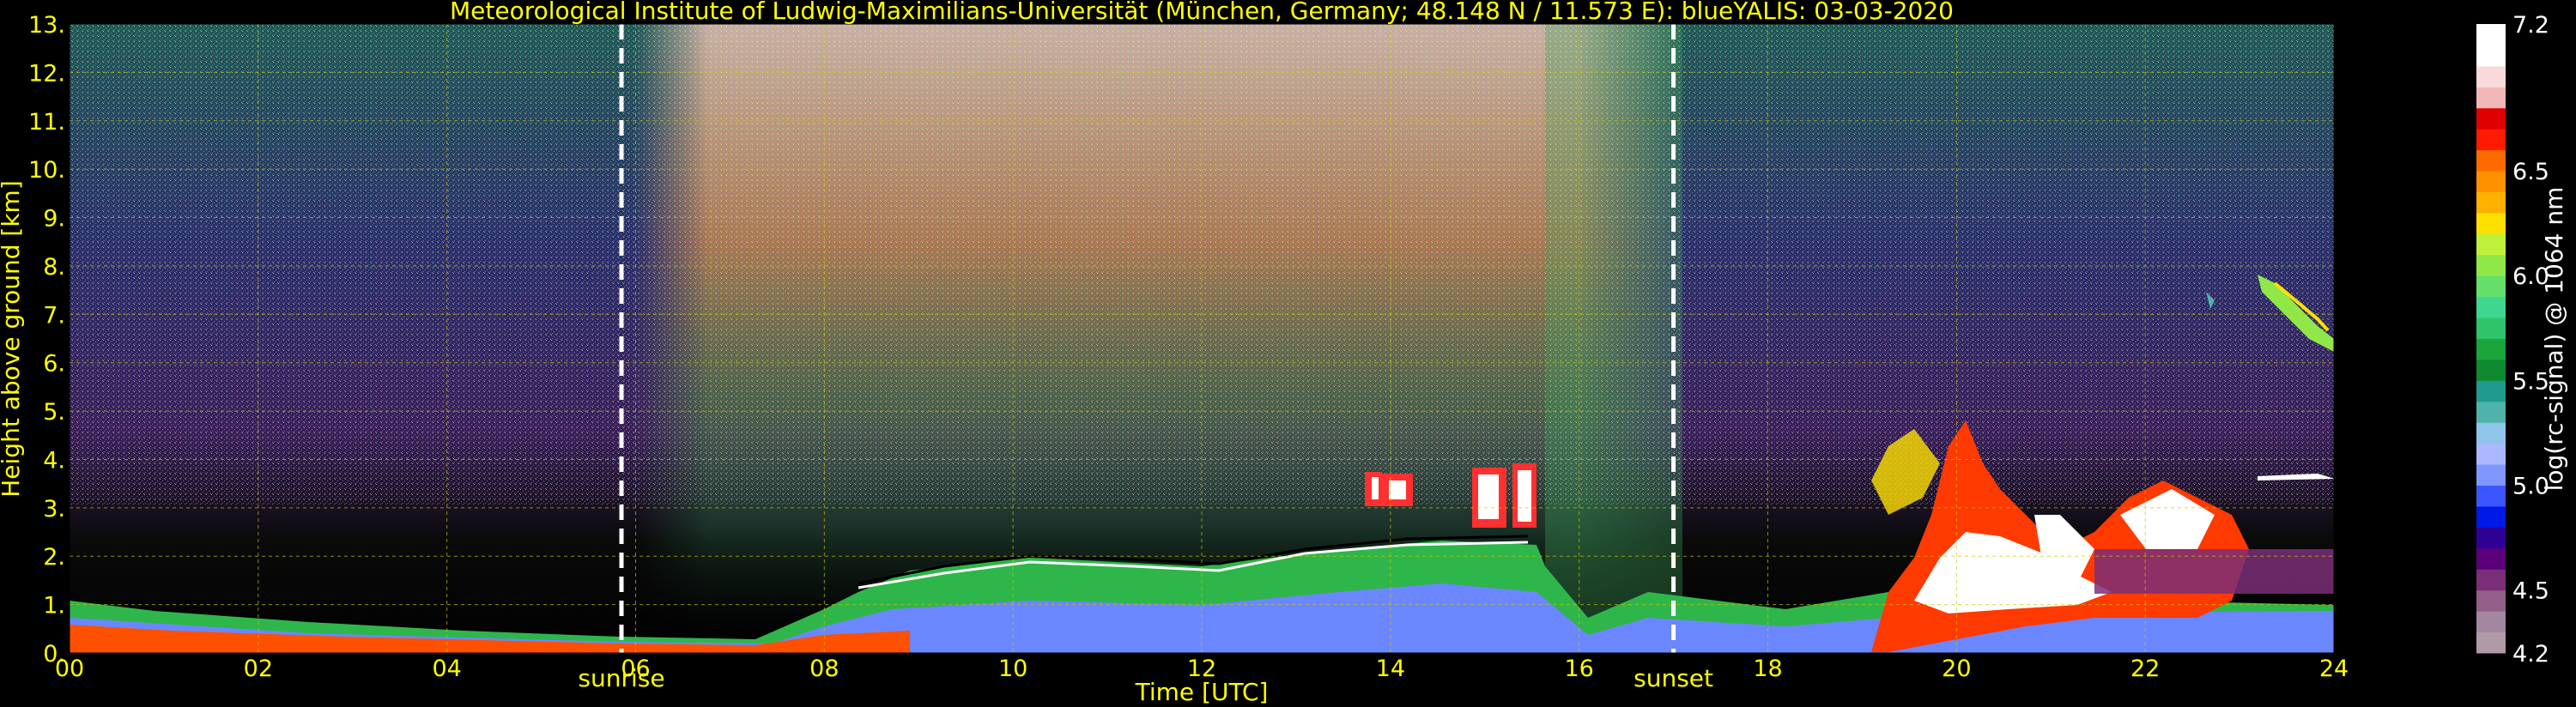  I want to click on y-tick-label: 8., so click(54, 267).